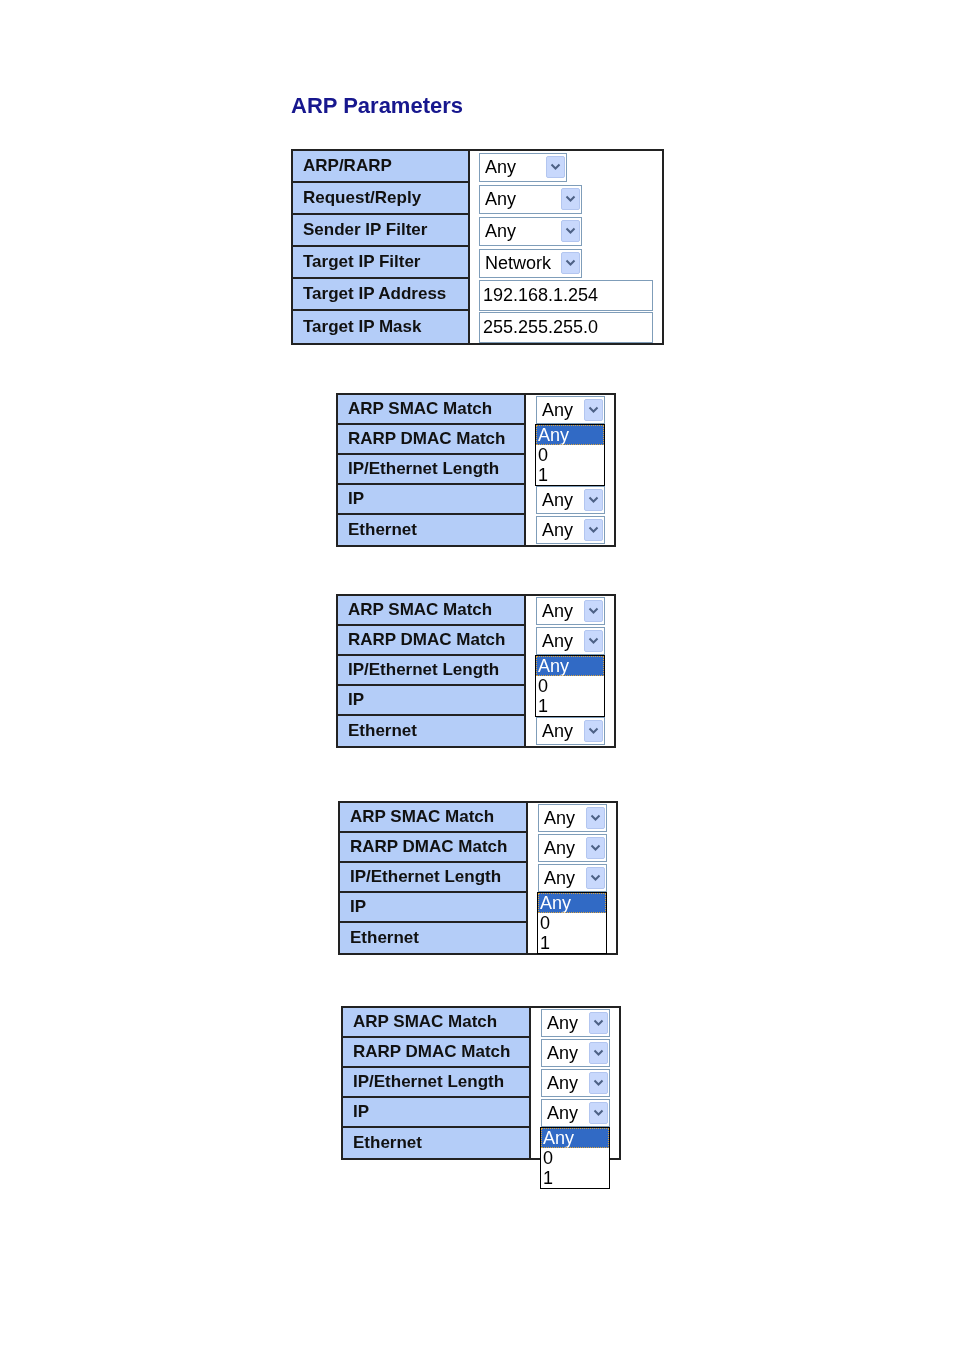  I want to click on field-label: Target IP Mask, so click(381, 327).